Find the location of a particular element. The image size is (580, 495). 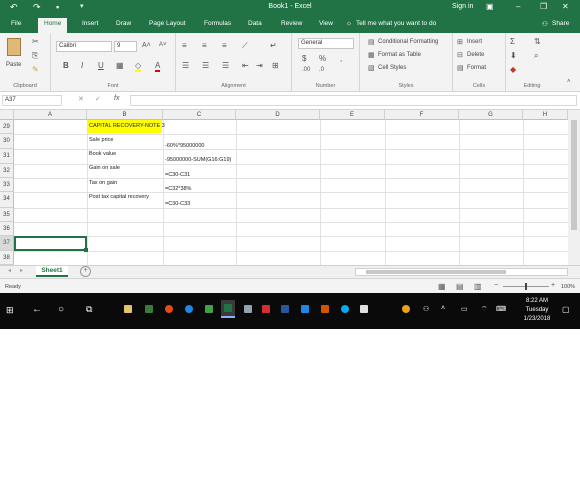

font-name-select: Calibri is located at coordinates (84, 46).